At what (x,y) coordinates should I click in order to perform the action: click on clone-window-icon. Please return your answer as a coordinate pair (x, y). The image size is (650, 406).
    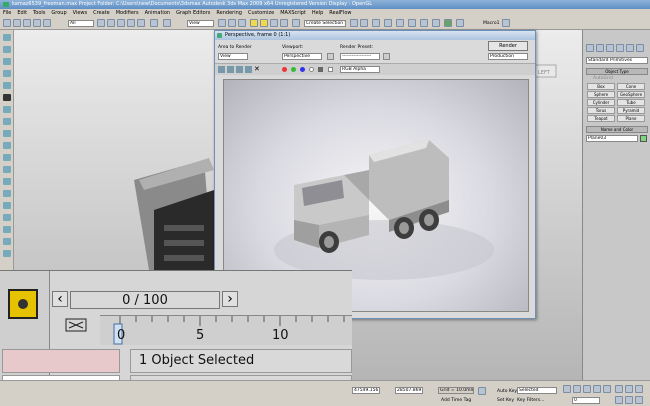
    Looking at the image, I should click on (239, 69).